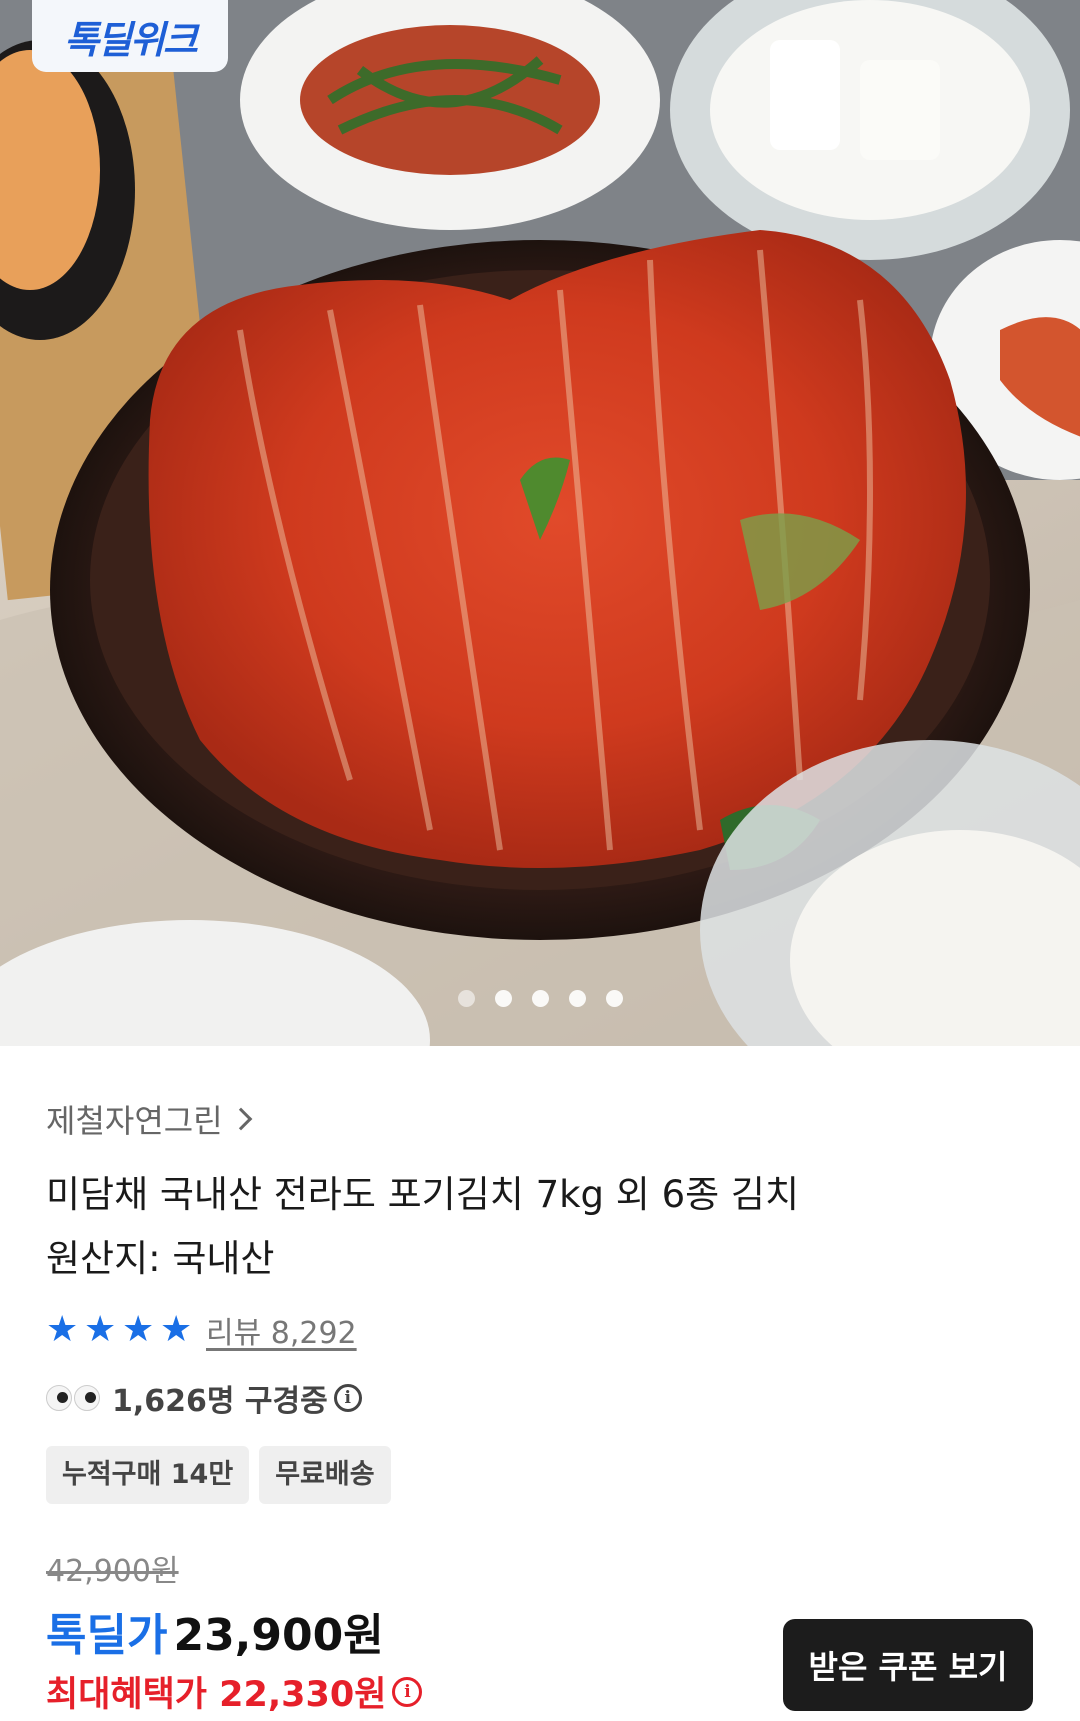 The width and height of the screenshot is (1080, 1721). I want to click on original-price: 42,900원, so click(112, 1571).